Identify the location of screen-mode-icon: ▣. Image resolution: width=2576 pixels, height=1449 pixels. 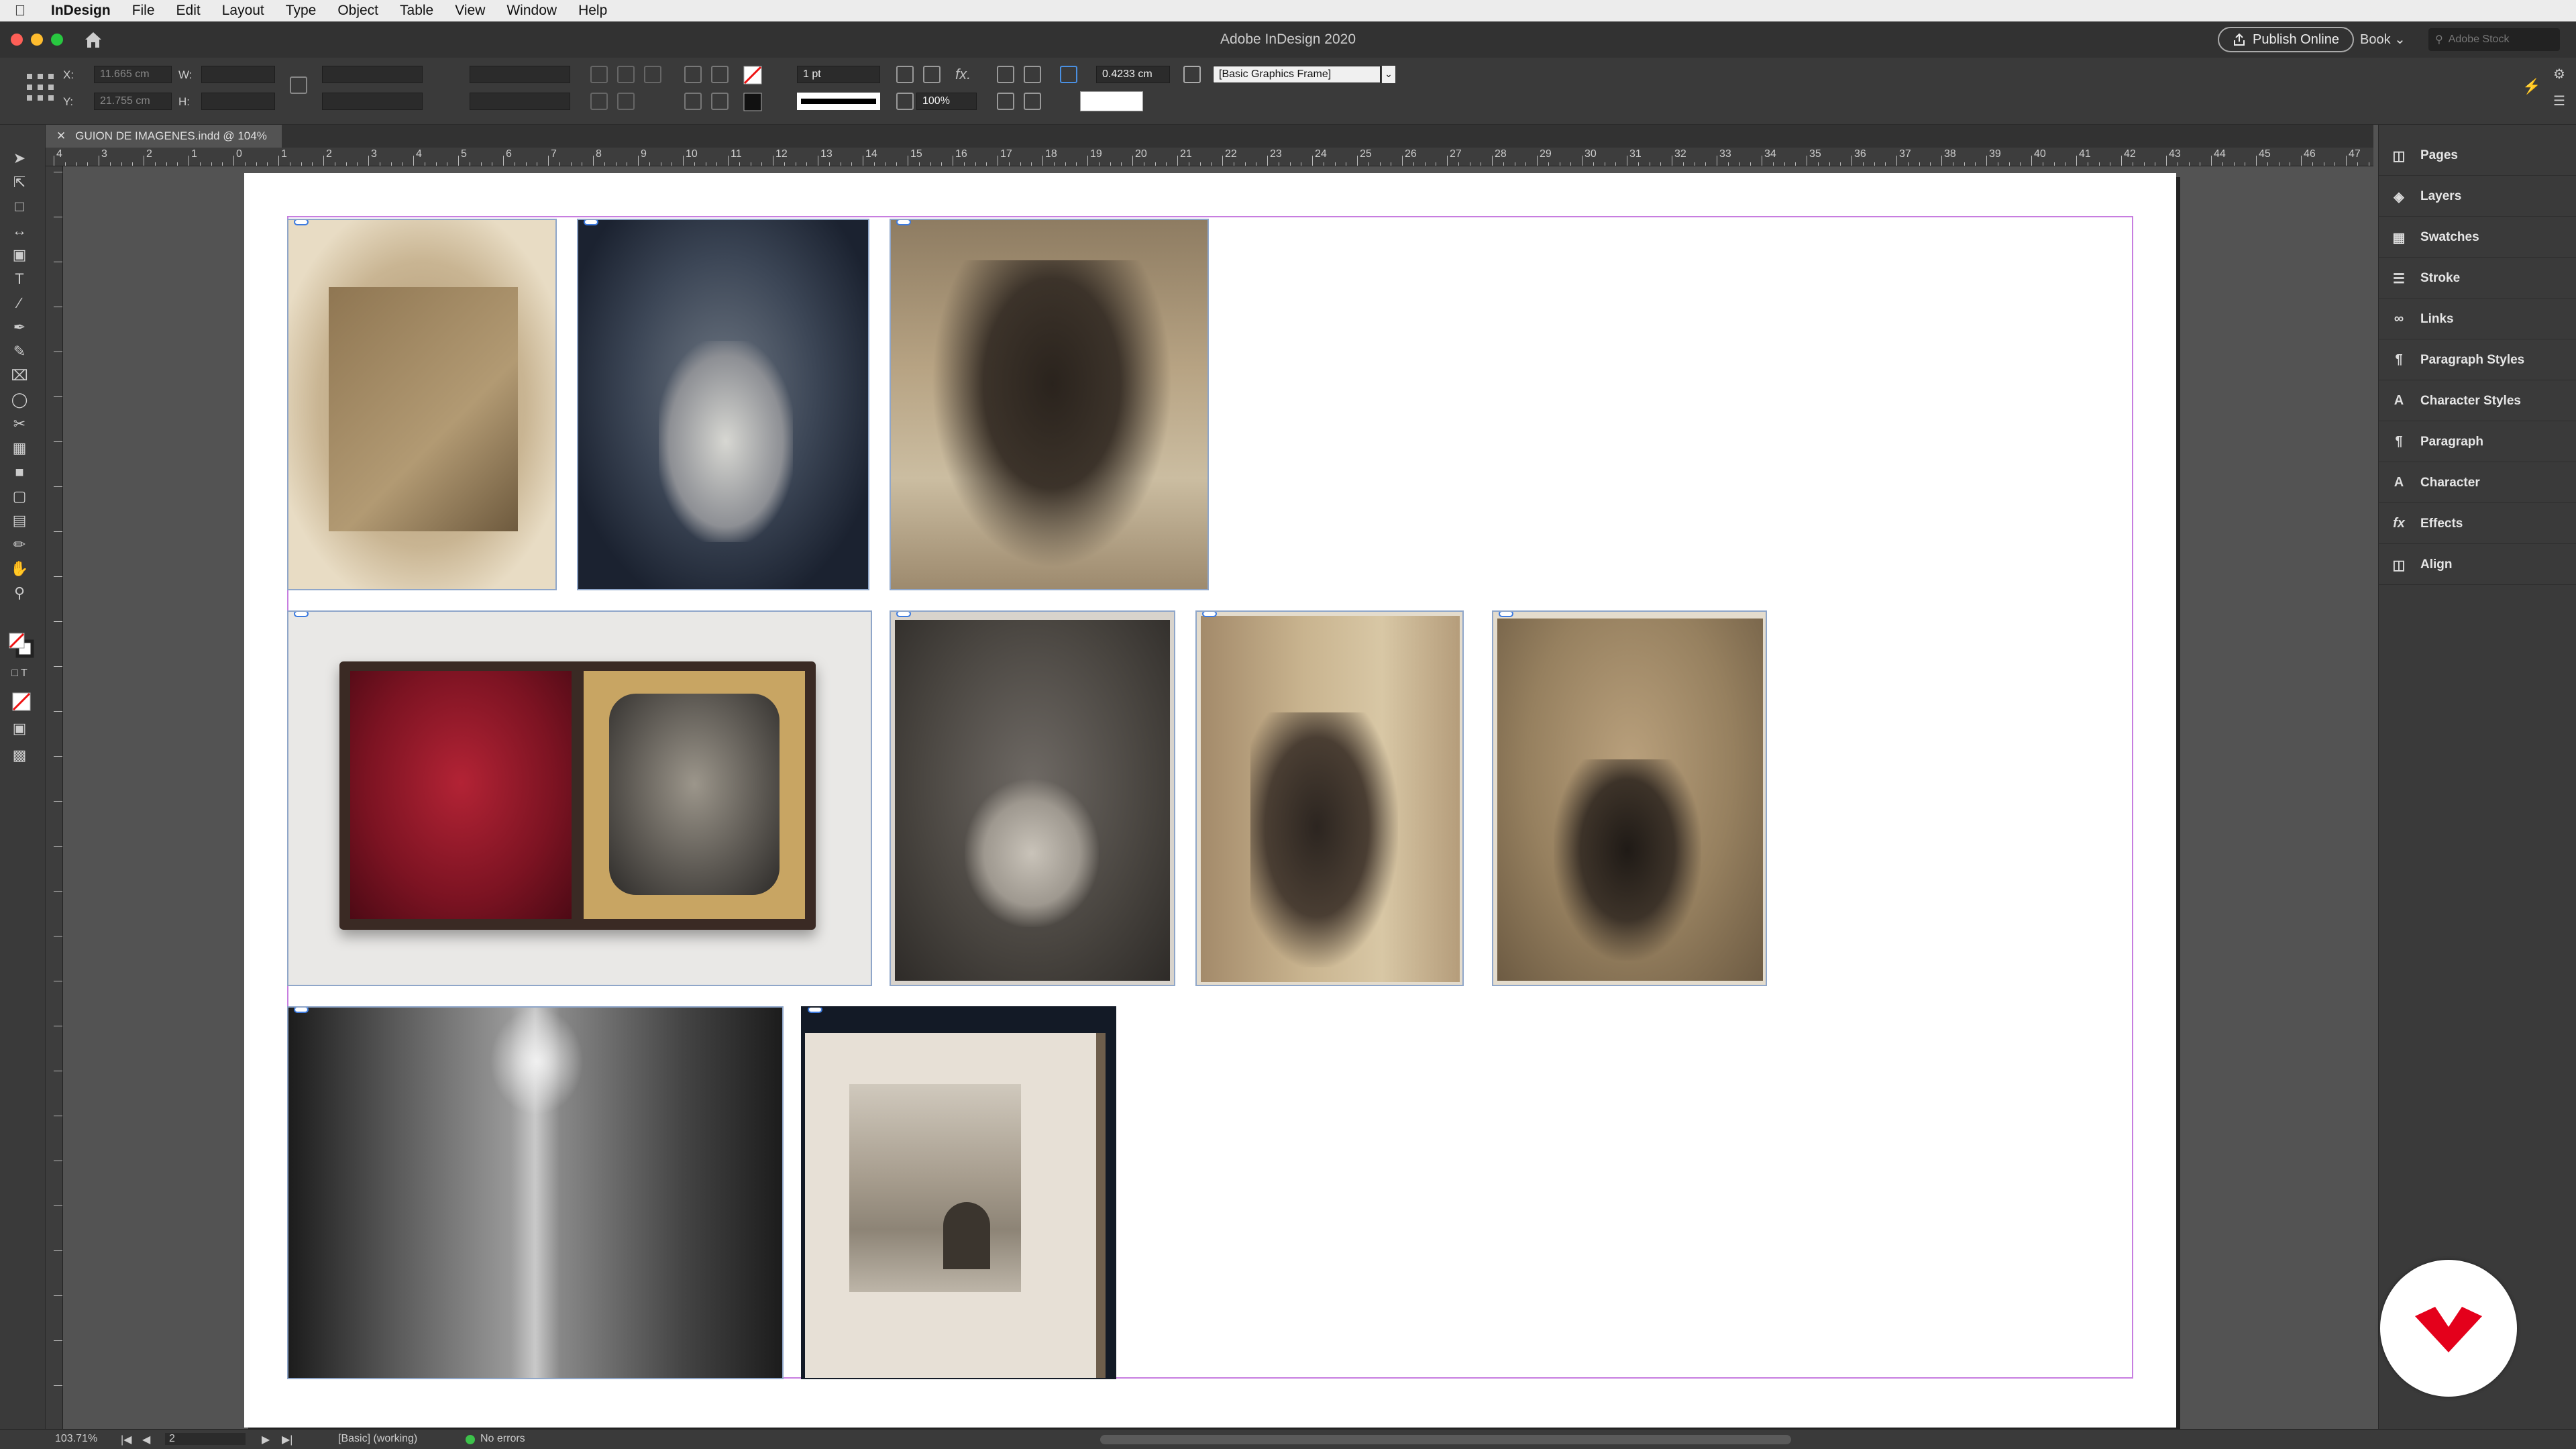
(19, 728).